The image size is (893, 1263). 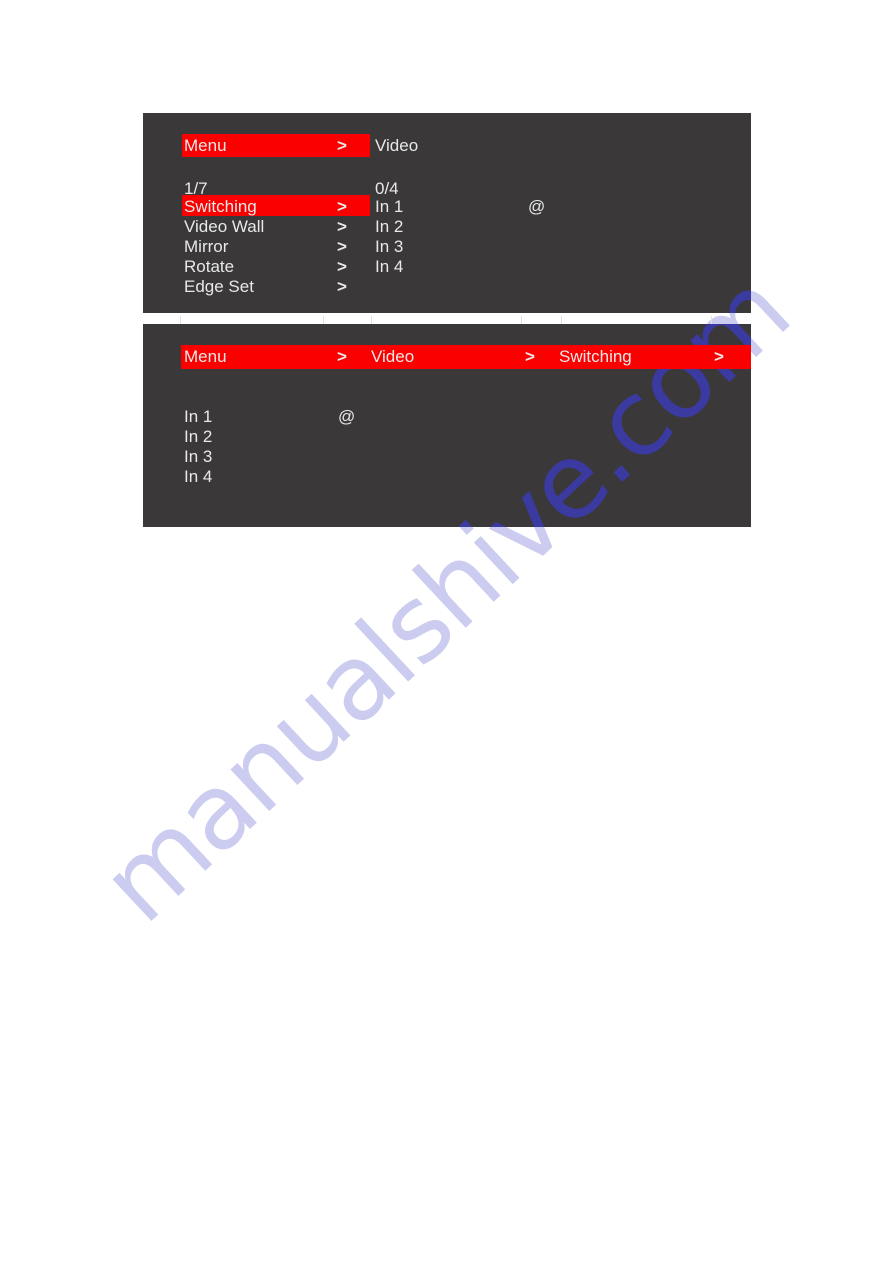 I want to click on breadcrumb-bar-highlight, so click(x=466, y=357).